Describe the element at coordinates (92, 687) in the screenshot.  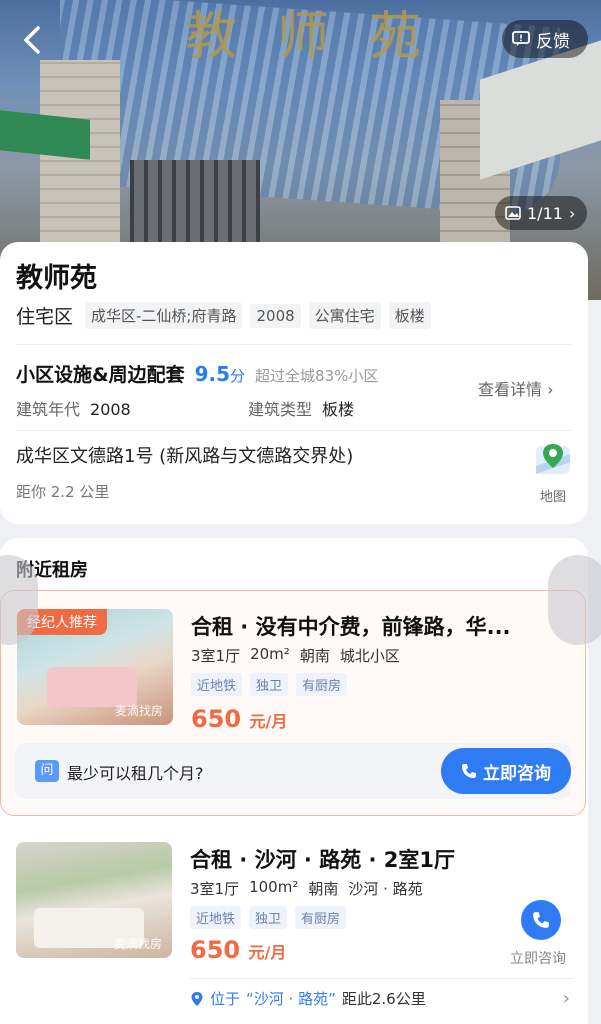
I see `photo-bed` at that location.